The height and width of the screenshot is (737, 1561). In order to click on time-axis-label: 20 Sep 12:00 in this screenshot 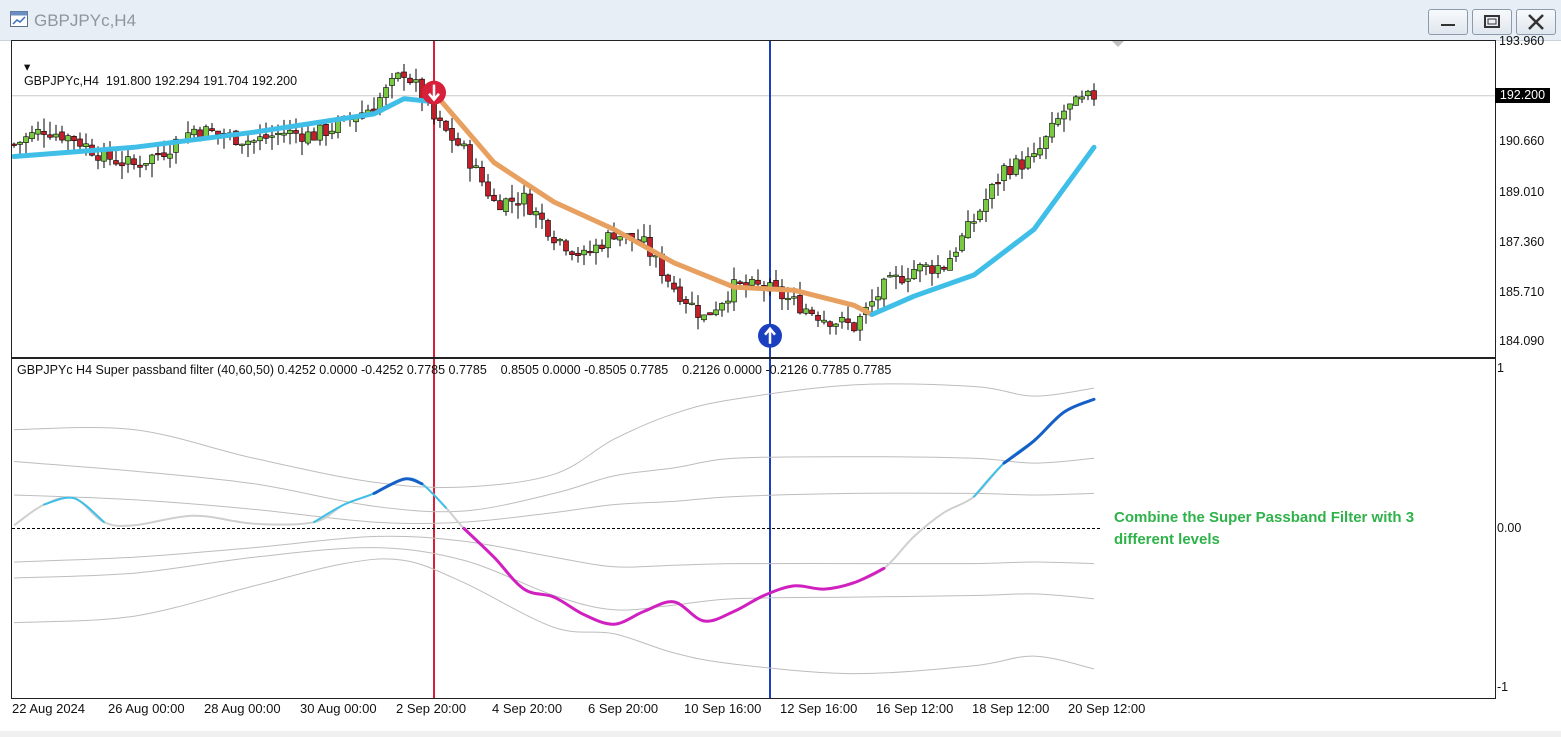, I will do `click(1107, 708)`.